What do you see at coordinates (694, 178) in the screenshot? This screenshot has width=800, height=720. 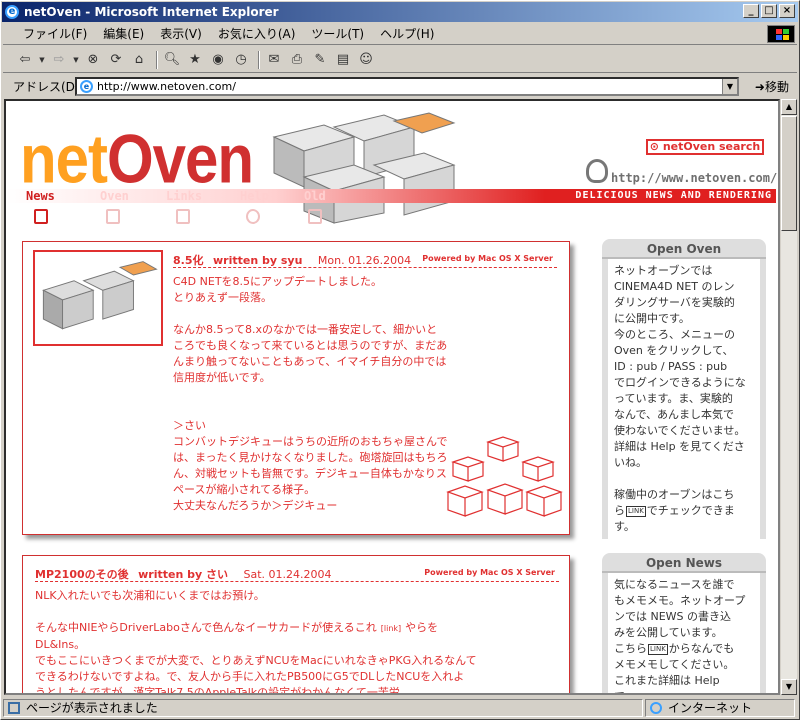 I see `site-url: http://www.netoven.com/` at bounding box center [694, 178].